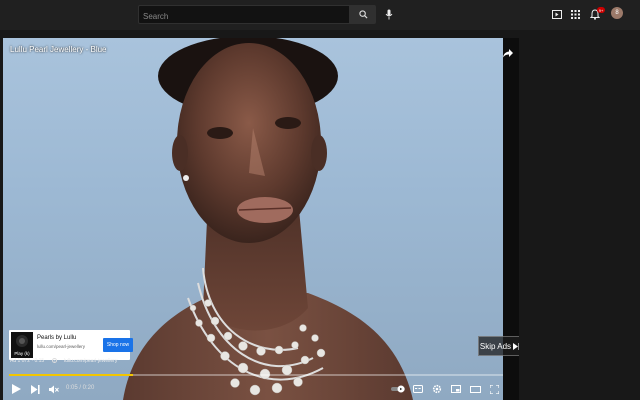 The height and width of the screenshot is (400, 640). What do you see at coordinates (516, 346) in the screenshot?
I see `skip-next-icon` at bounding box center [516, 346].